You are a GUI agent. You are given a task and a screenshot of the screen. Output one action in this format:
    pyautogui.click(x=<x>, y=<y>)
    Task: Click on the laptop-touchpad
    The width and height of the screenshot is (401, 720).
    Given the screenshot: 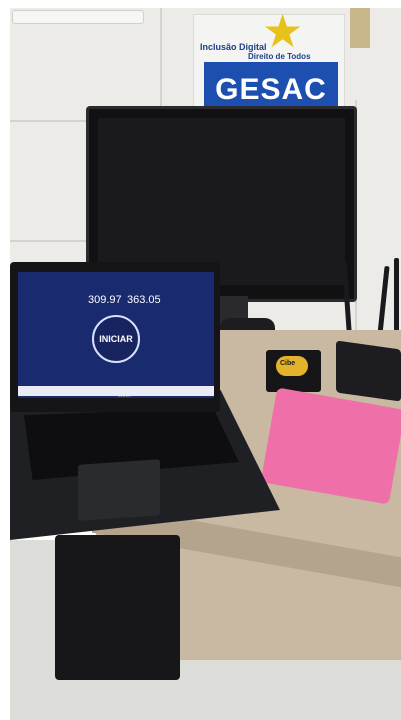 What is the action you would take?
    pyautogui.click(x=119, y=490)
    